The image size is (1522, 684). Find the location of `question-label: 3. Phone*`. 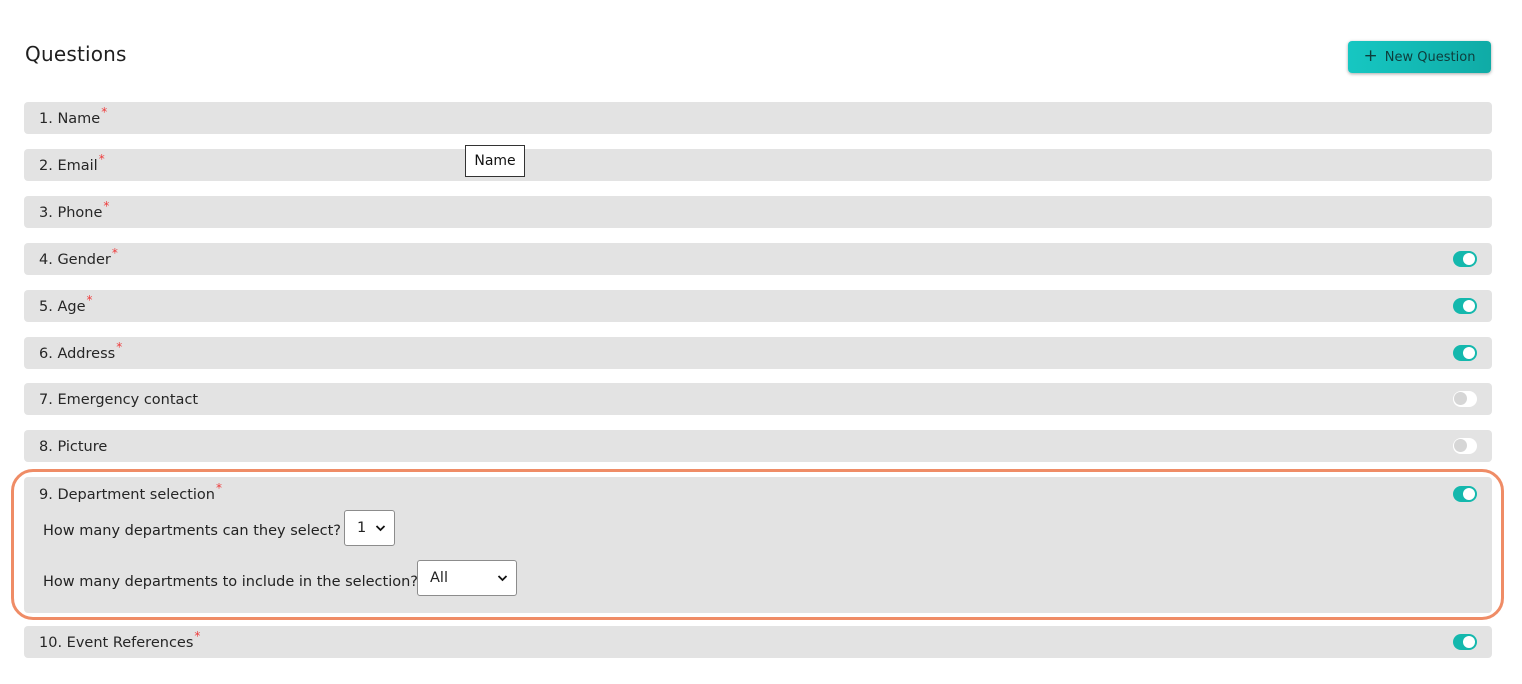

question-label: 3. Phone* is located at coordinates (74, 210).